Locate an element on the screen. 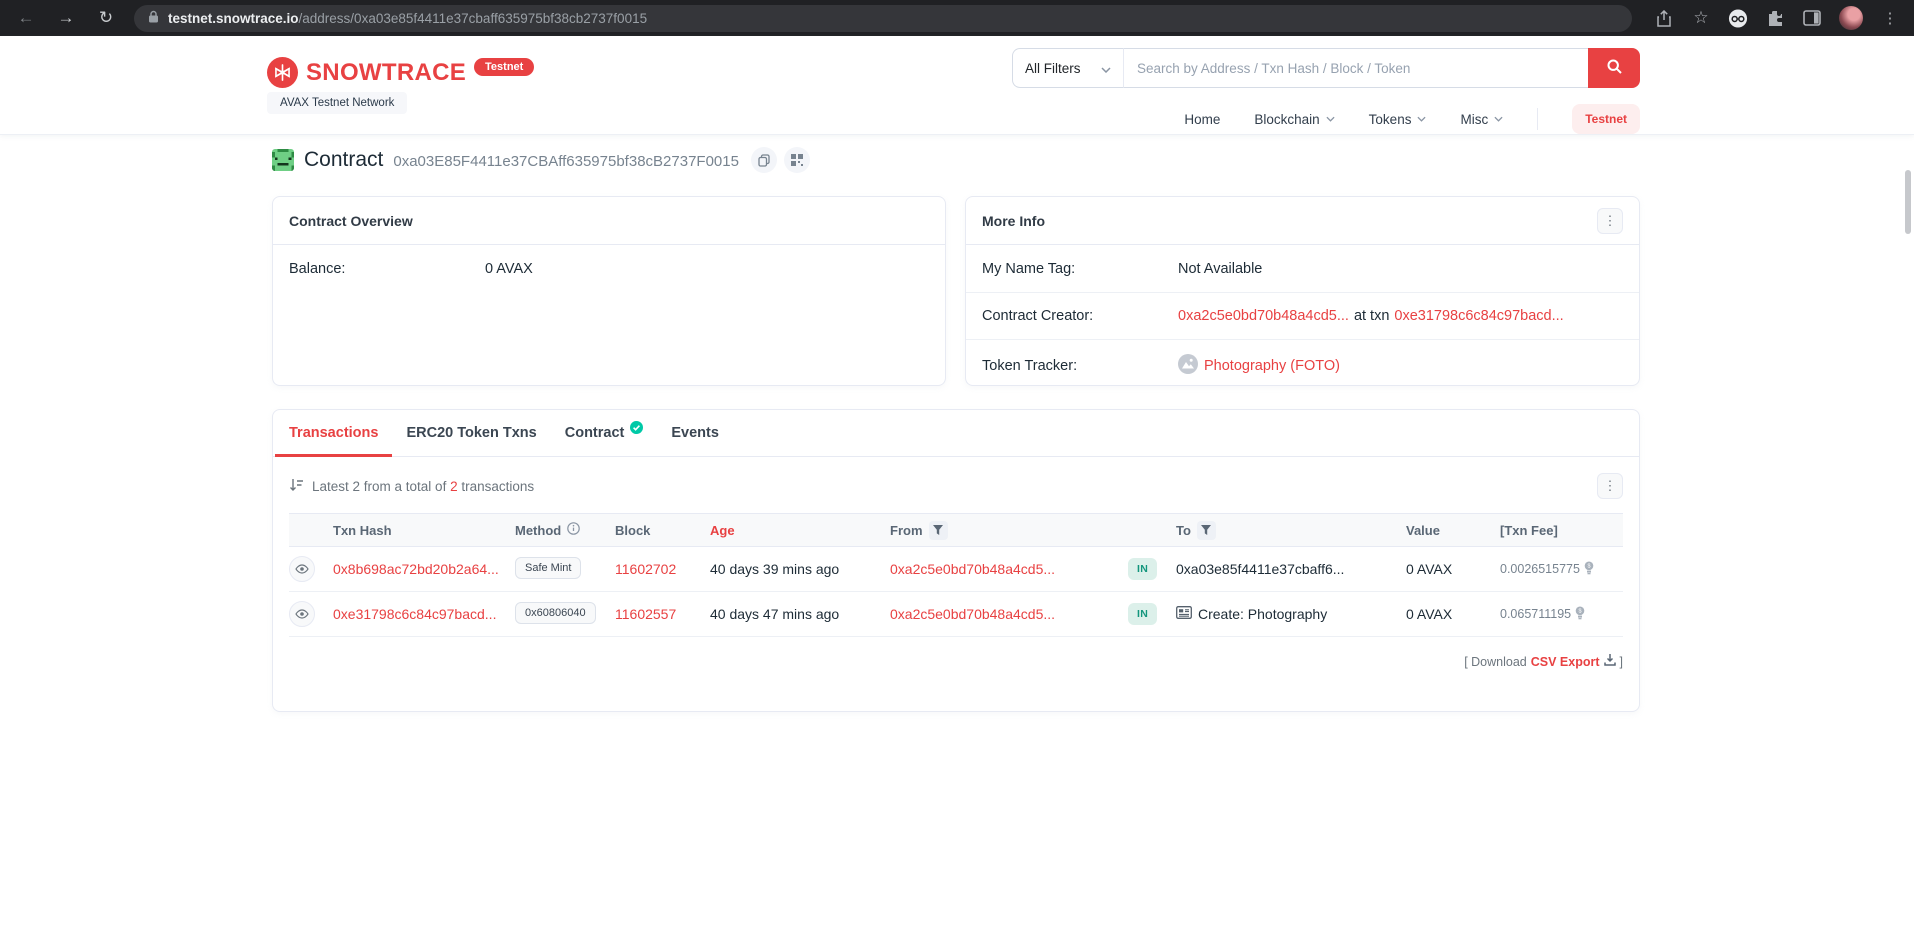  txn-fee-value: 0.065711195 is located at coordinates (1536, 614).